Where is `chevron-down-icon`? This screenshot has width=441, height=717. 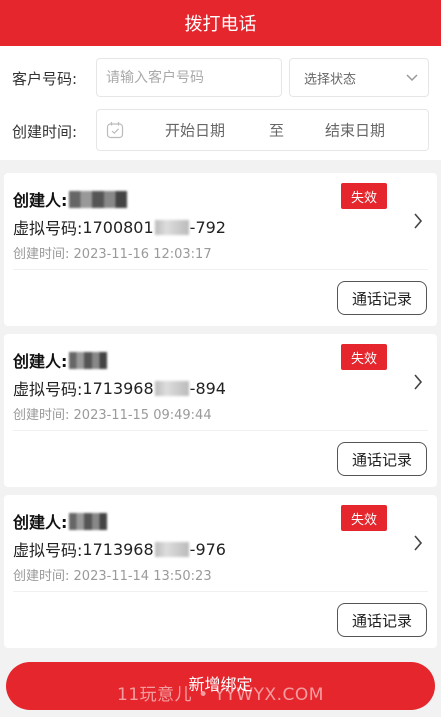
chevron-down-icon is located at coordinates (412, 77).